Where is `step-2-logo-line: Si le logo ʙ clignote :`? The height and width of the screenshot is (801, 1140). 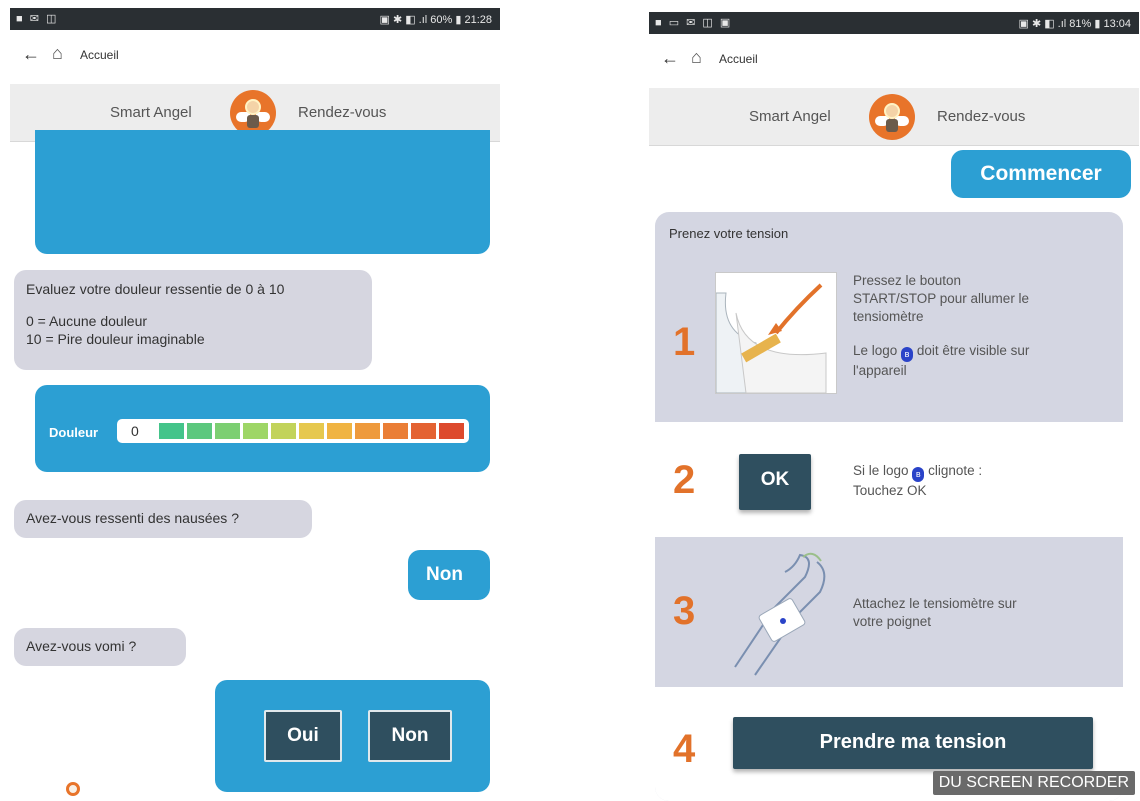 step-2-logo-line: Si le logo ʙ clignote : is located at coordinates (917, 472).